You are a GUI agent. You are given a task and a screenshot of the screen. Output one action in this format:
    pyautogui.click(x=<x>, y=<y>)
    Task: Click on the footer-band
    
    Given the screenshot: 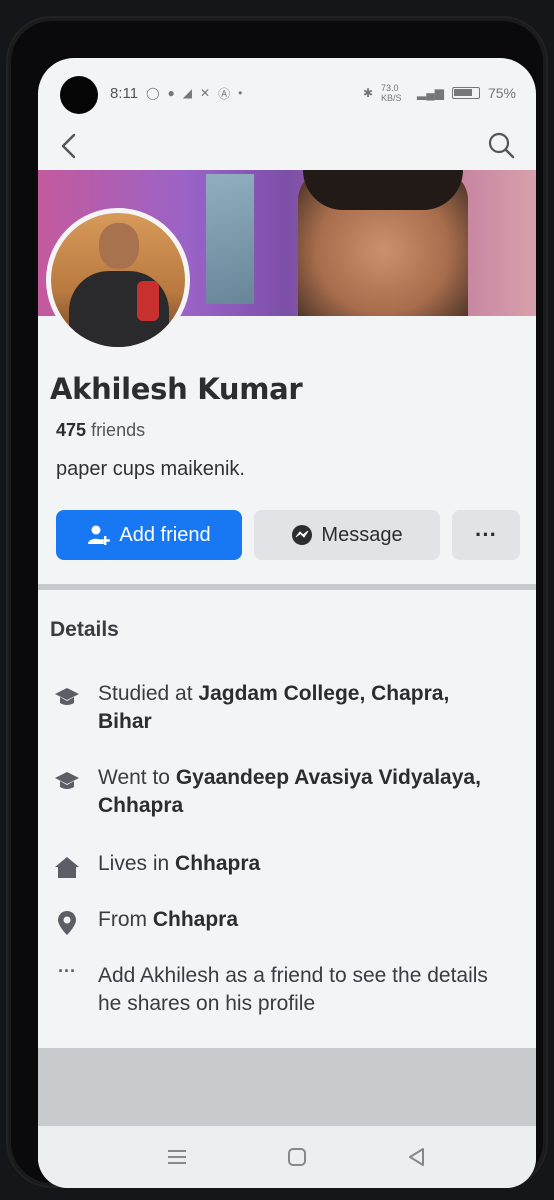 What is the action you would take?
    pyautogui.click(x=287, y=1087)
    